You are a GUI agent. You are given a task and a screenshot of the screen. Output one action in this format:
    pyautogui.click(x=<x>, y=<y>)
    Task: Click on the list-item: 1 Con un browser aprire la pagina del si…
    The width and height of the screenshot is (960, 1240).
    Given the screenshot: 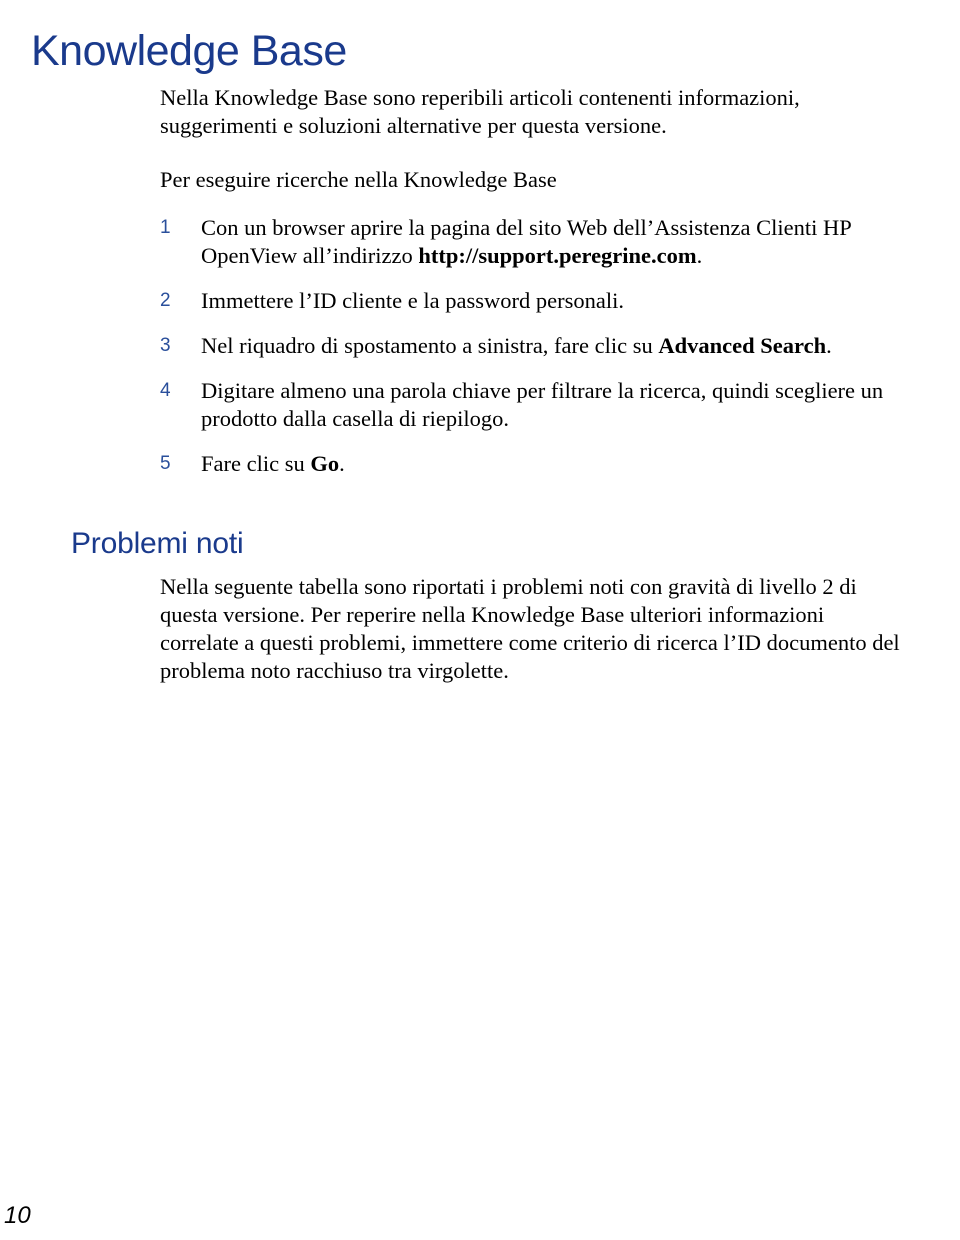 What is the action you would take?
    pyautogui.click(x=522, y=242)
    